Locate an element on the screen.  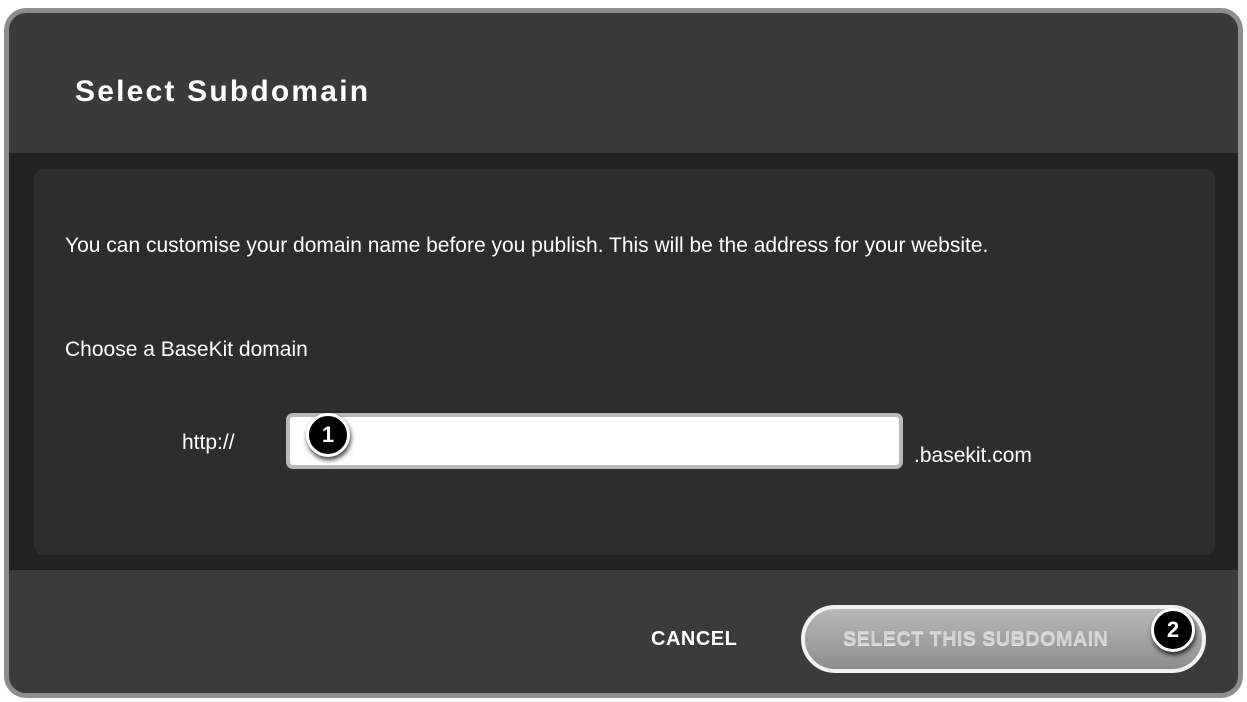
subdomain-input is located at coordinates (594, 441).